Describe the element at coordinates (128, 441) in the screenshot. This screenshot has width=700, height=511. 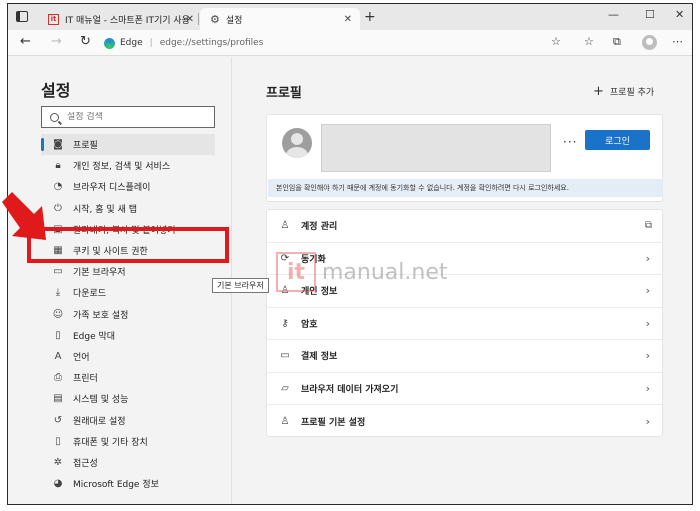
I see `sidebar-item-phone: ▯ 휴대폰 및 기타 장치` at that location.